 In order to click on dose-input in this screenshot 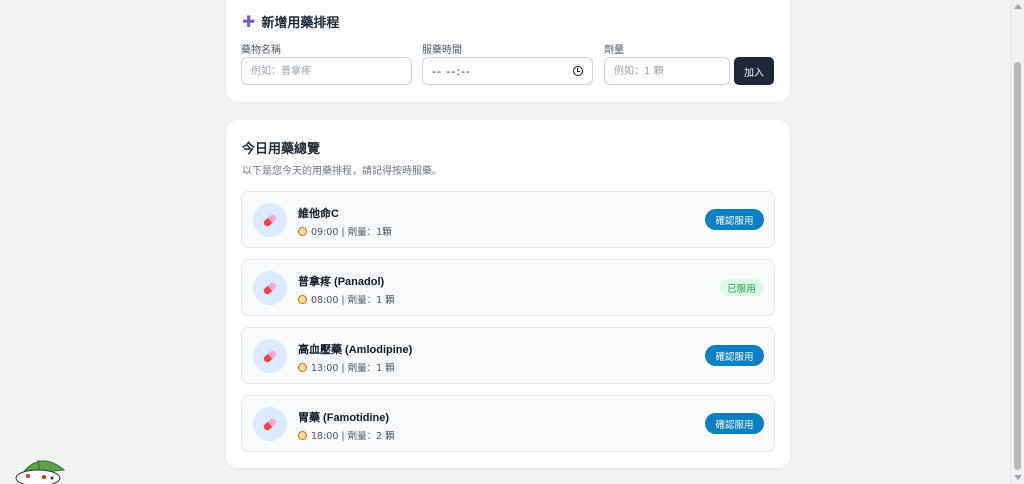, I will do `click(667, 71)`.